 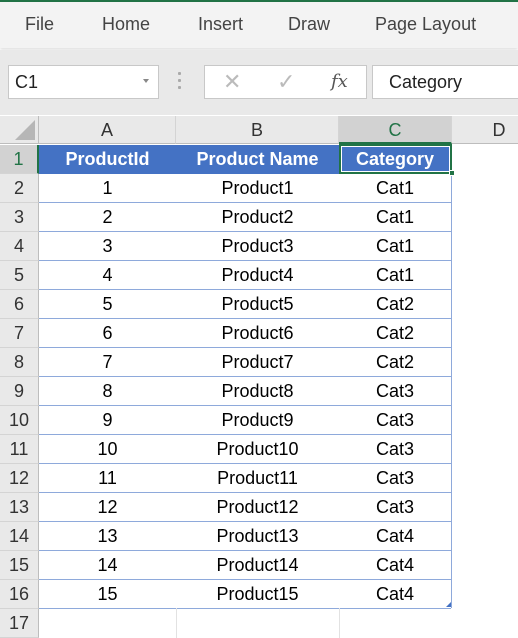 I want to click on row-header-16: 16, so click(x=19, y=594).